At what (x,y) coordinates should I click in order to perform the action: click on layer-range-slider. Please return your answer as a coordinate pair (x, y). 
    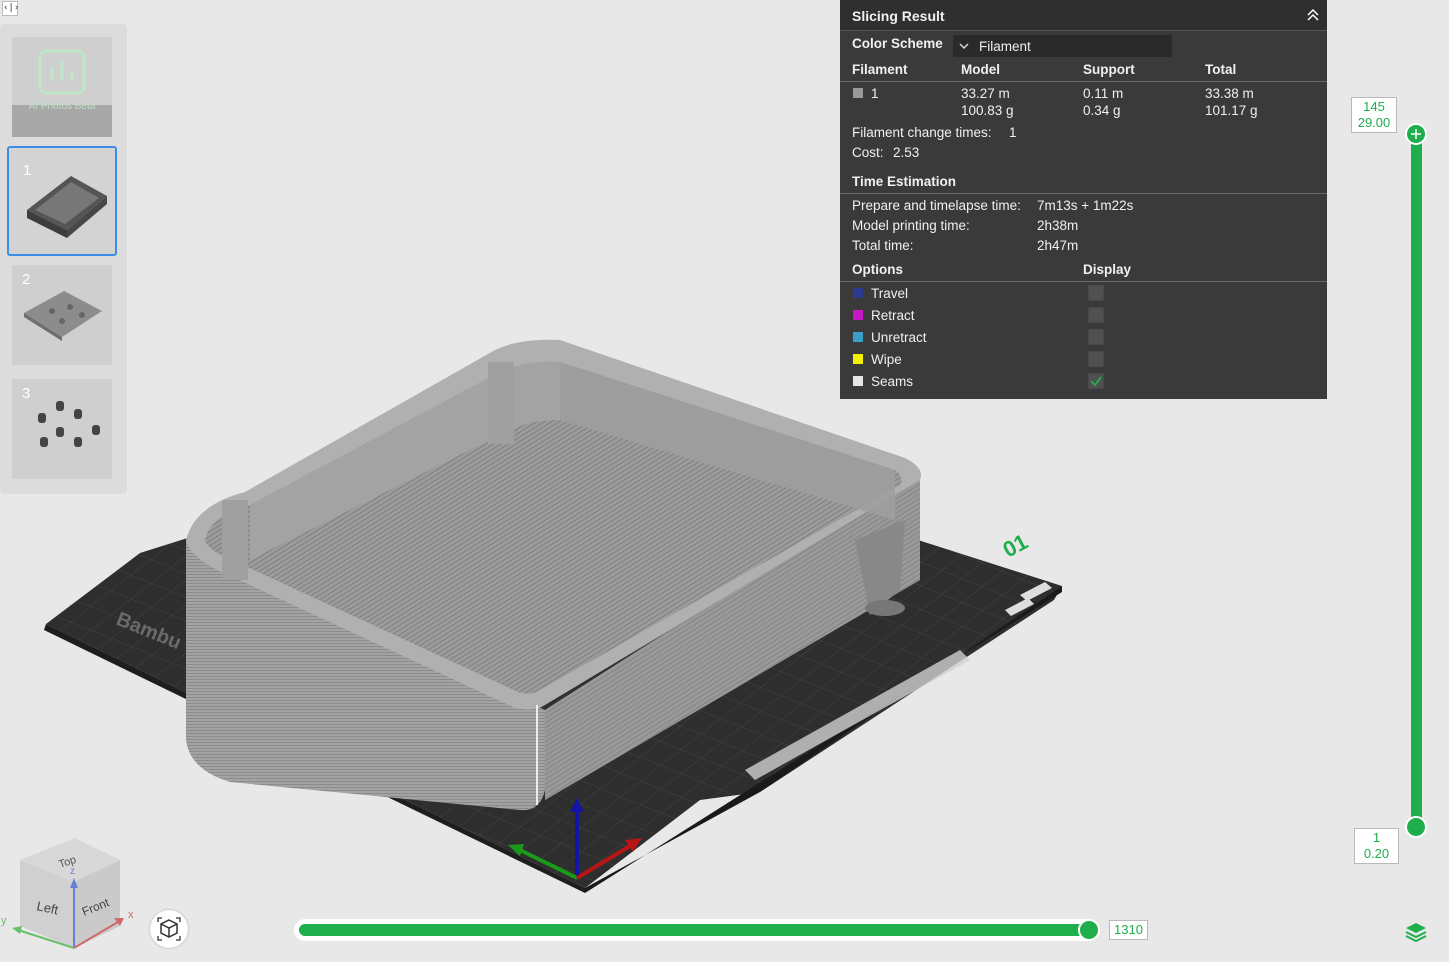
    Looking at the image, I should click on (1416, 481).